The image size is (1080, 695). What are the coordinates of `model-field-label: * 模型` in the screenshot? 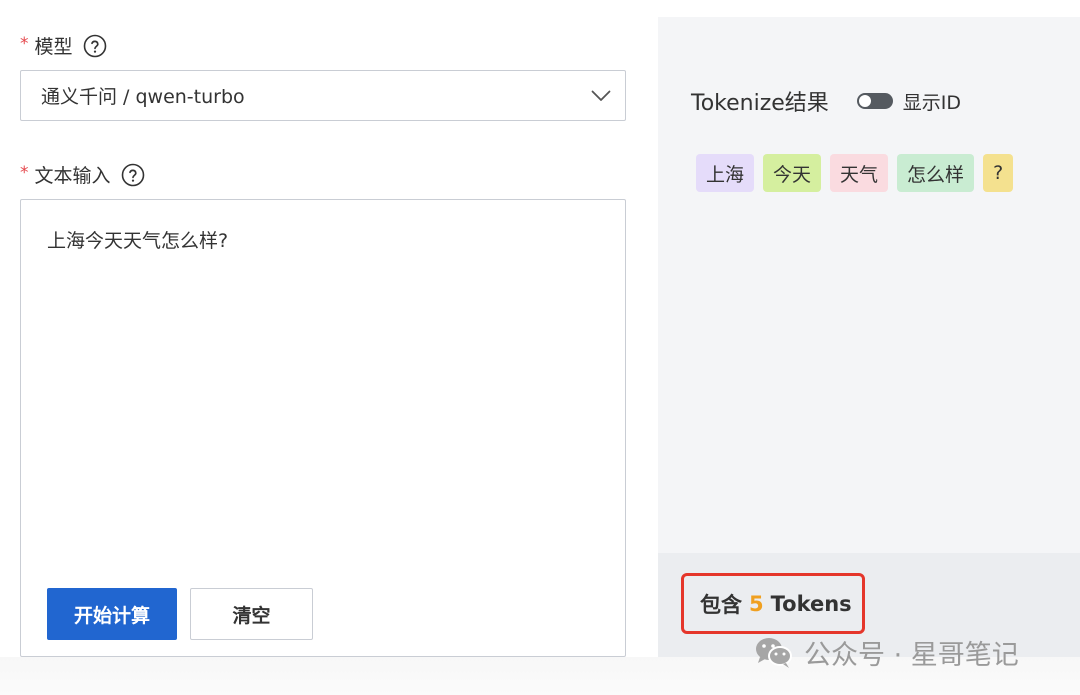 It's located at (63, 45).